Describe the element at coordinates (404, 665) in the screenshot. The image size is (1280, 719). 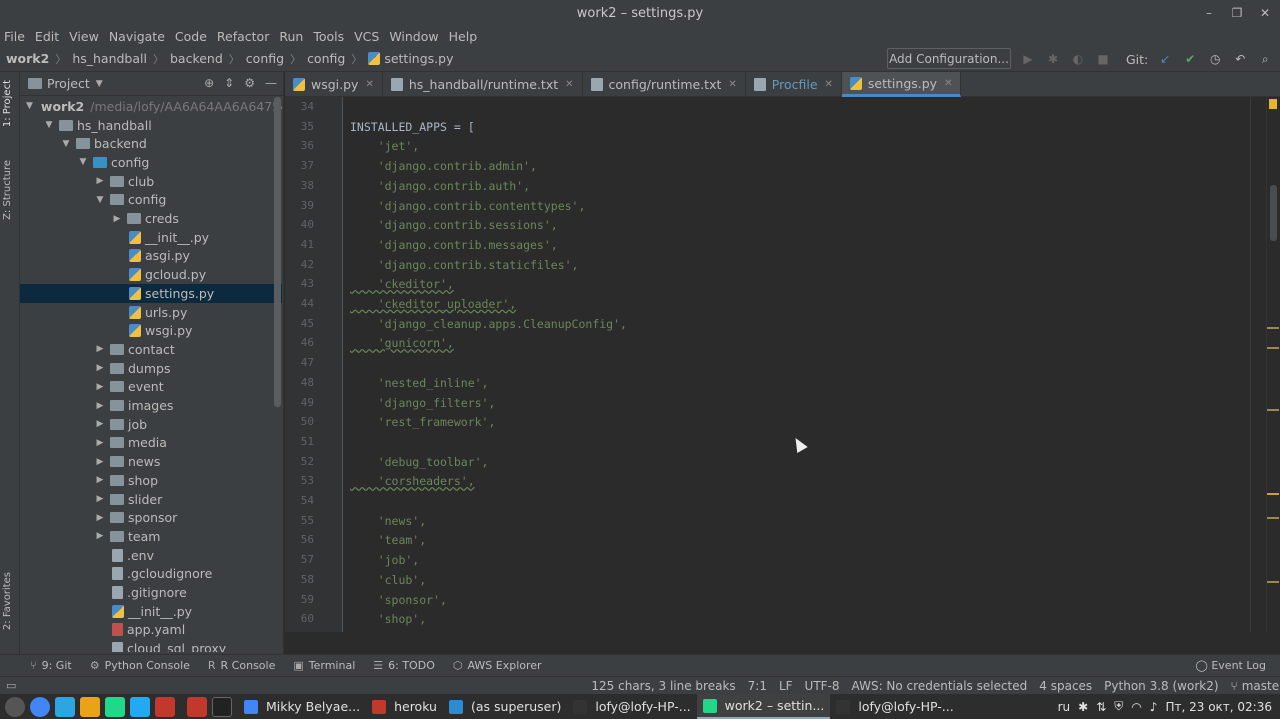
I see `tool-window-button: ☰ 6: TODO` at that location.